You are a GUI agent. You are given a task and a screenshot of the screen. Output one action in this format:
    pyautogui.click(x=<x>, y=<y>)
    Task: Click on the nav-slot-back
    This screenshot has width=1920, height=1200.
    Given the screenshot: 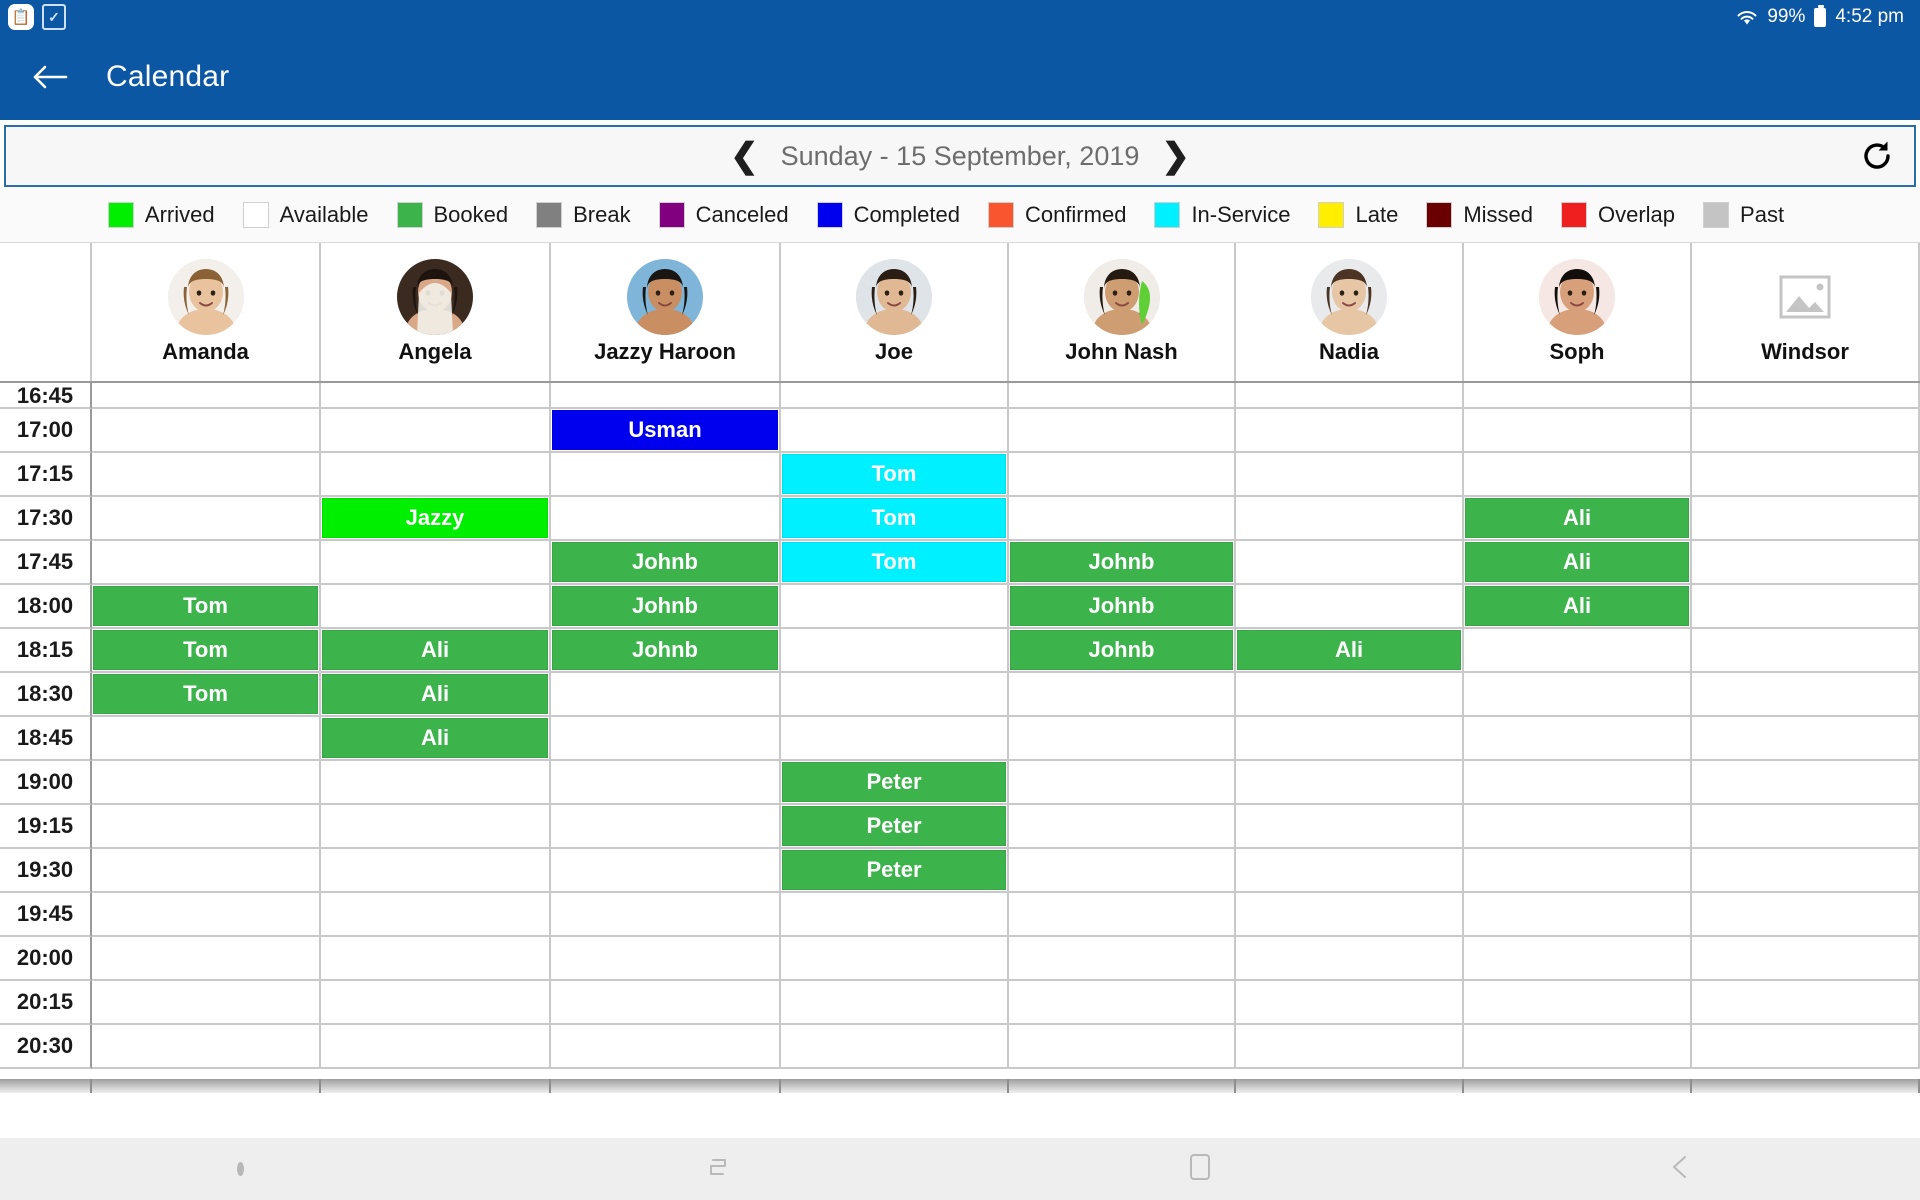 What is the action you would take?
    pyautogui.click(x=1680, y=1169)
    